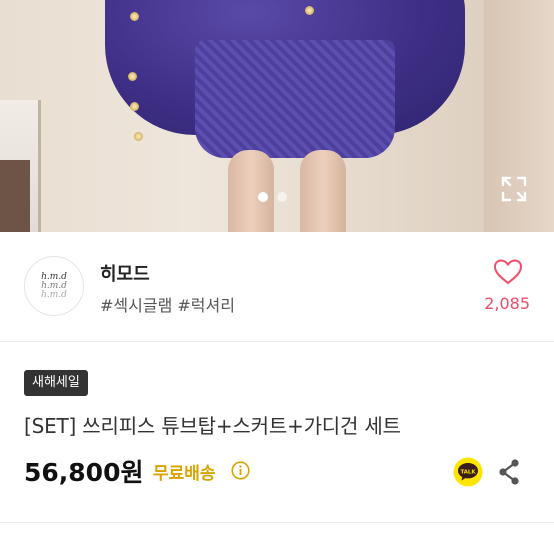 The height and width of the screenshot is (554, 554). What do you see at coordinates (54, 286) in the screenshot?
I see `shop-logo-avatar: h.m.d h.m.d h.m.d` at bounding box center [54, 286].